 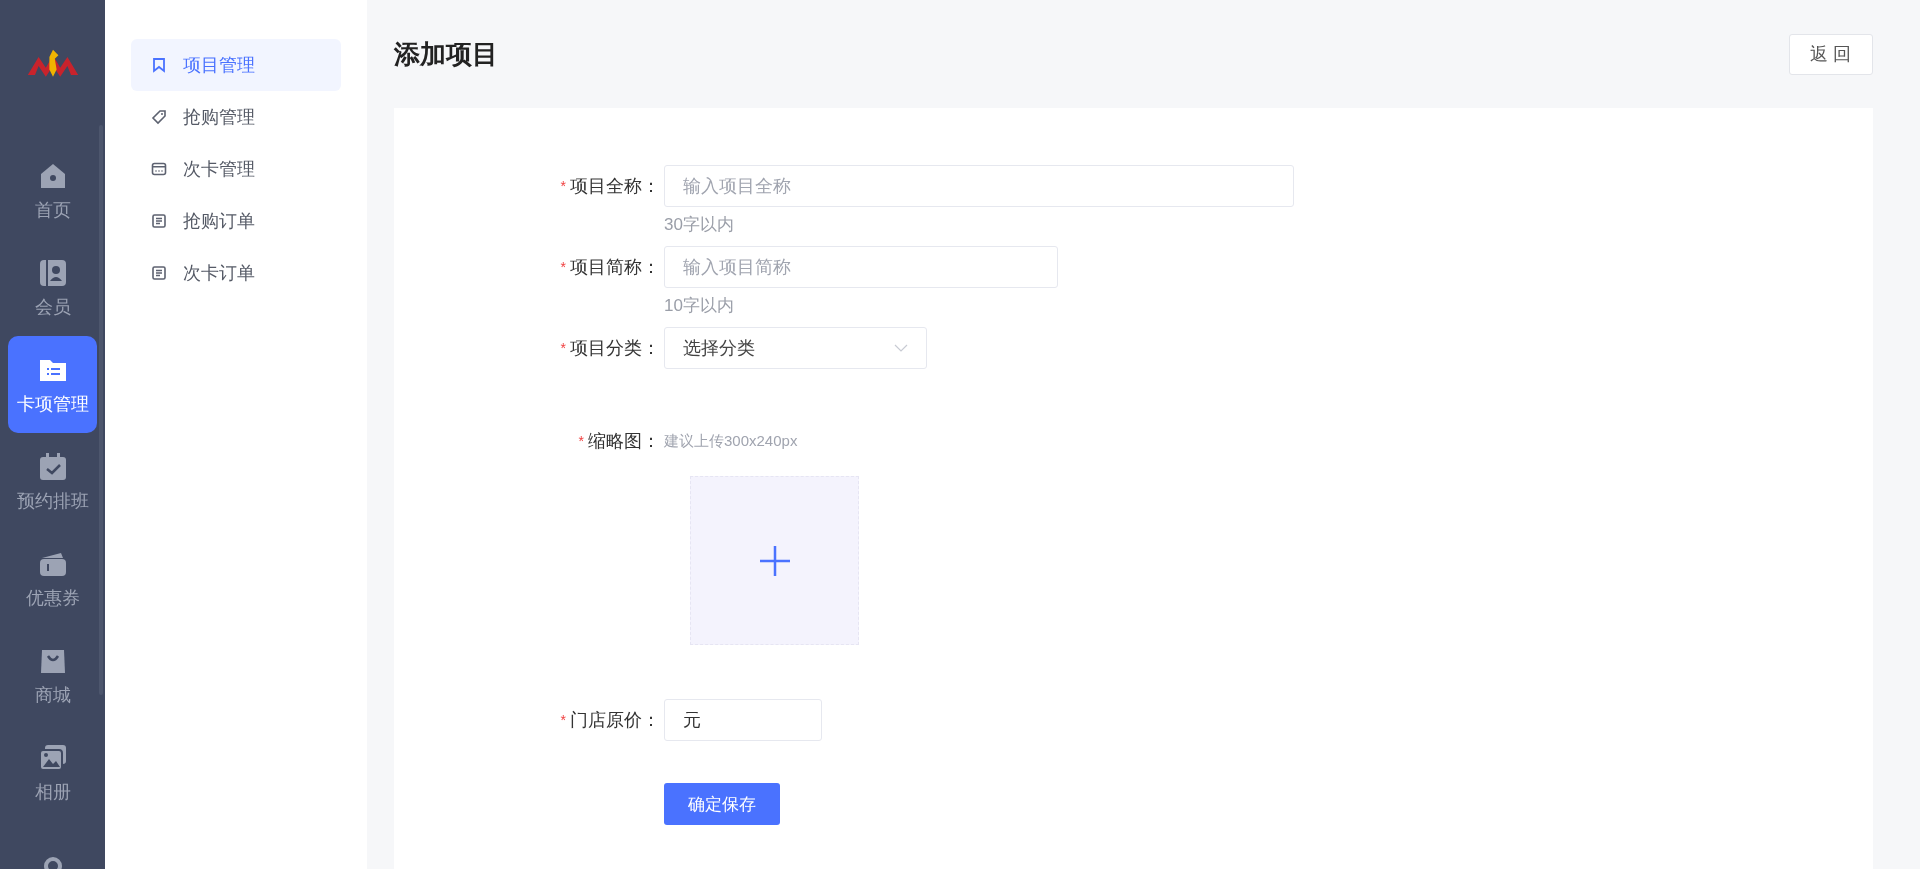 I want to click on nav-item: 首页, so click(x=52, y=190).